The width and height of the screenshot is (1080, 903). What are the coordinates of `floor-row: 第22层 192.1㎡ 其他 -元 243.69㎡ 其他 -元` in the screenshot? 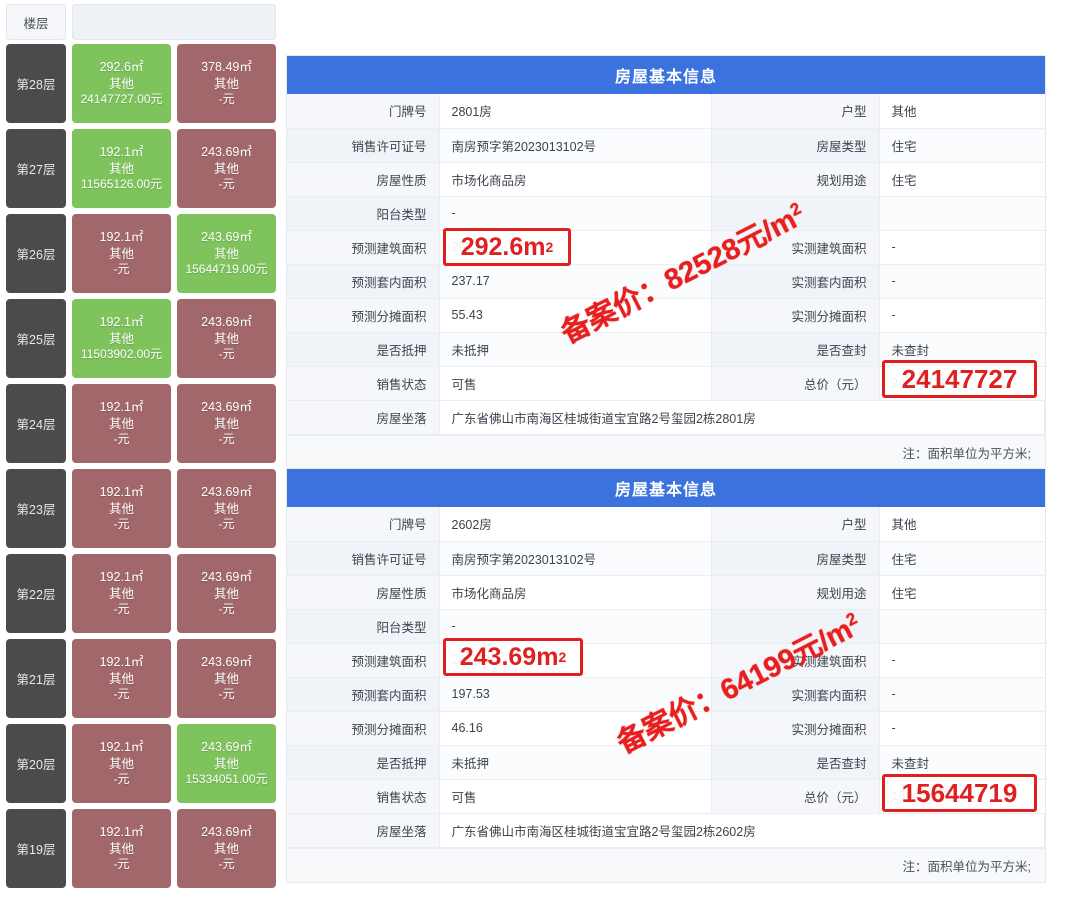 It's located at (141, 593).